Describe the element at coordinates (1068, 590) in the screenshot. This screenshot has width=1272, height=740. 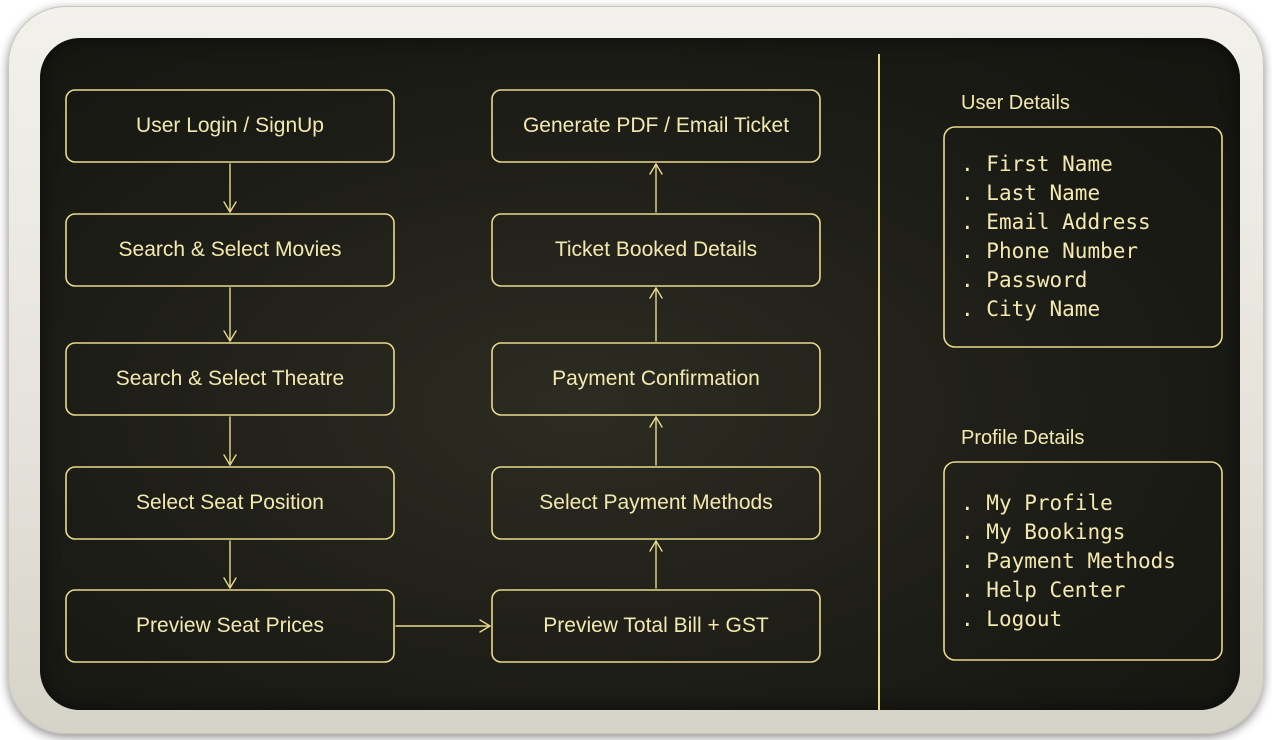
I see `list-item: Help Center` at that location.